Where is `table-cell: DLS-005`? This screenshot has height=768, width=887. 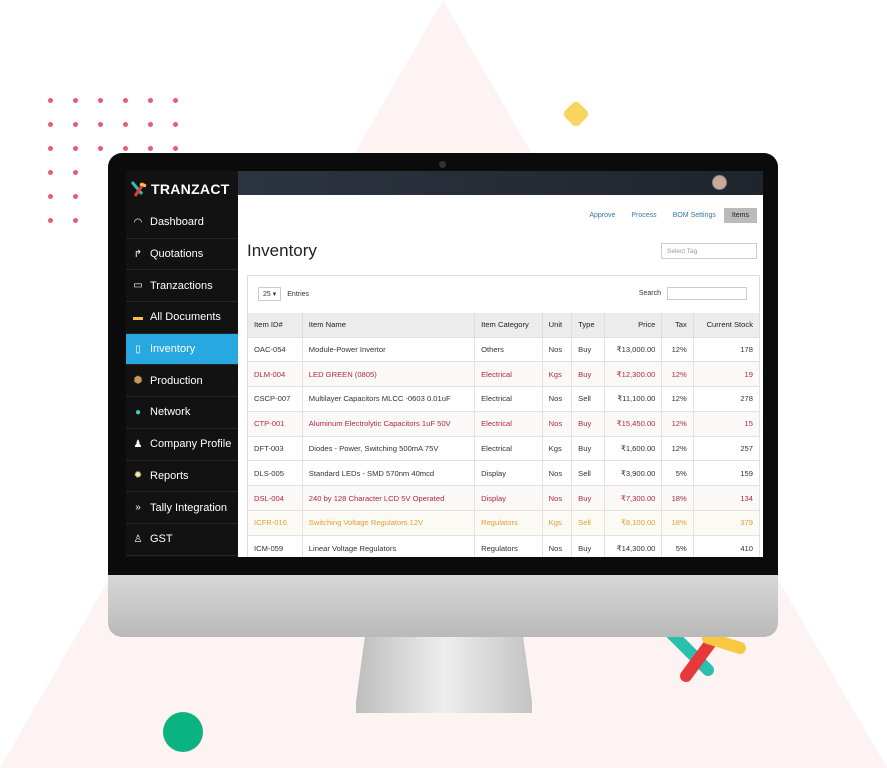
table-cell: DLS-005 is located at coordinates (275, 473).